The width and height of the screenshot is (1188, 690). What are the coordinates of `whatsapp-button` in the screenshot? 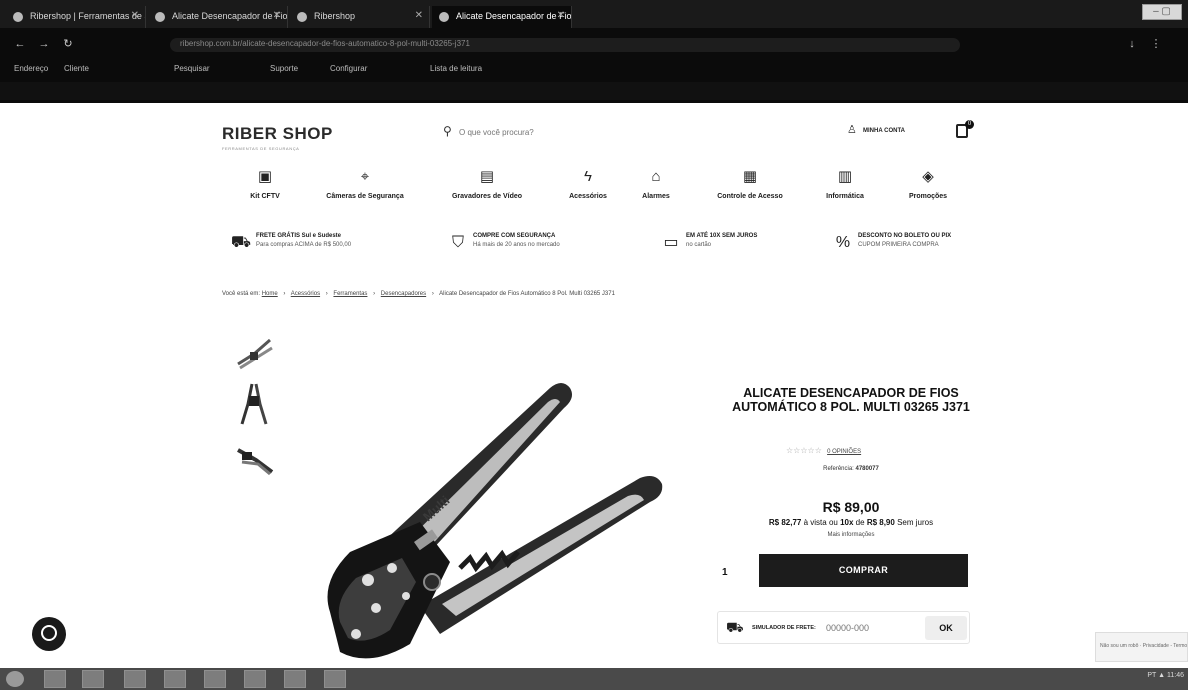 It's located at (49, 634).